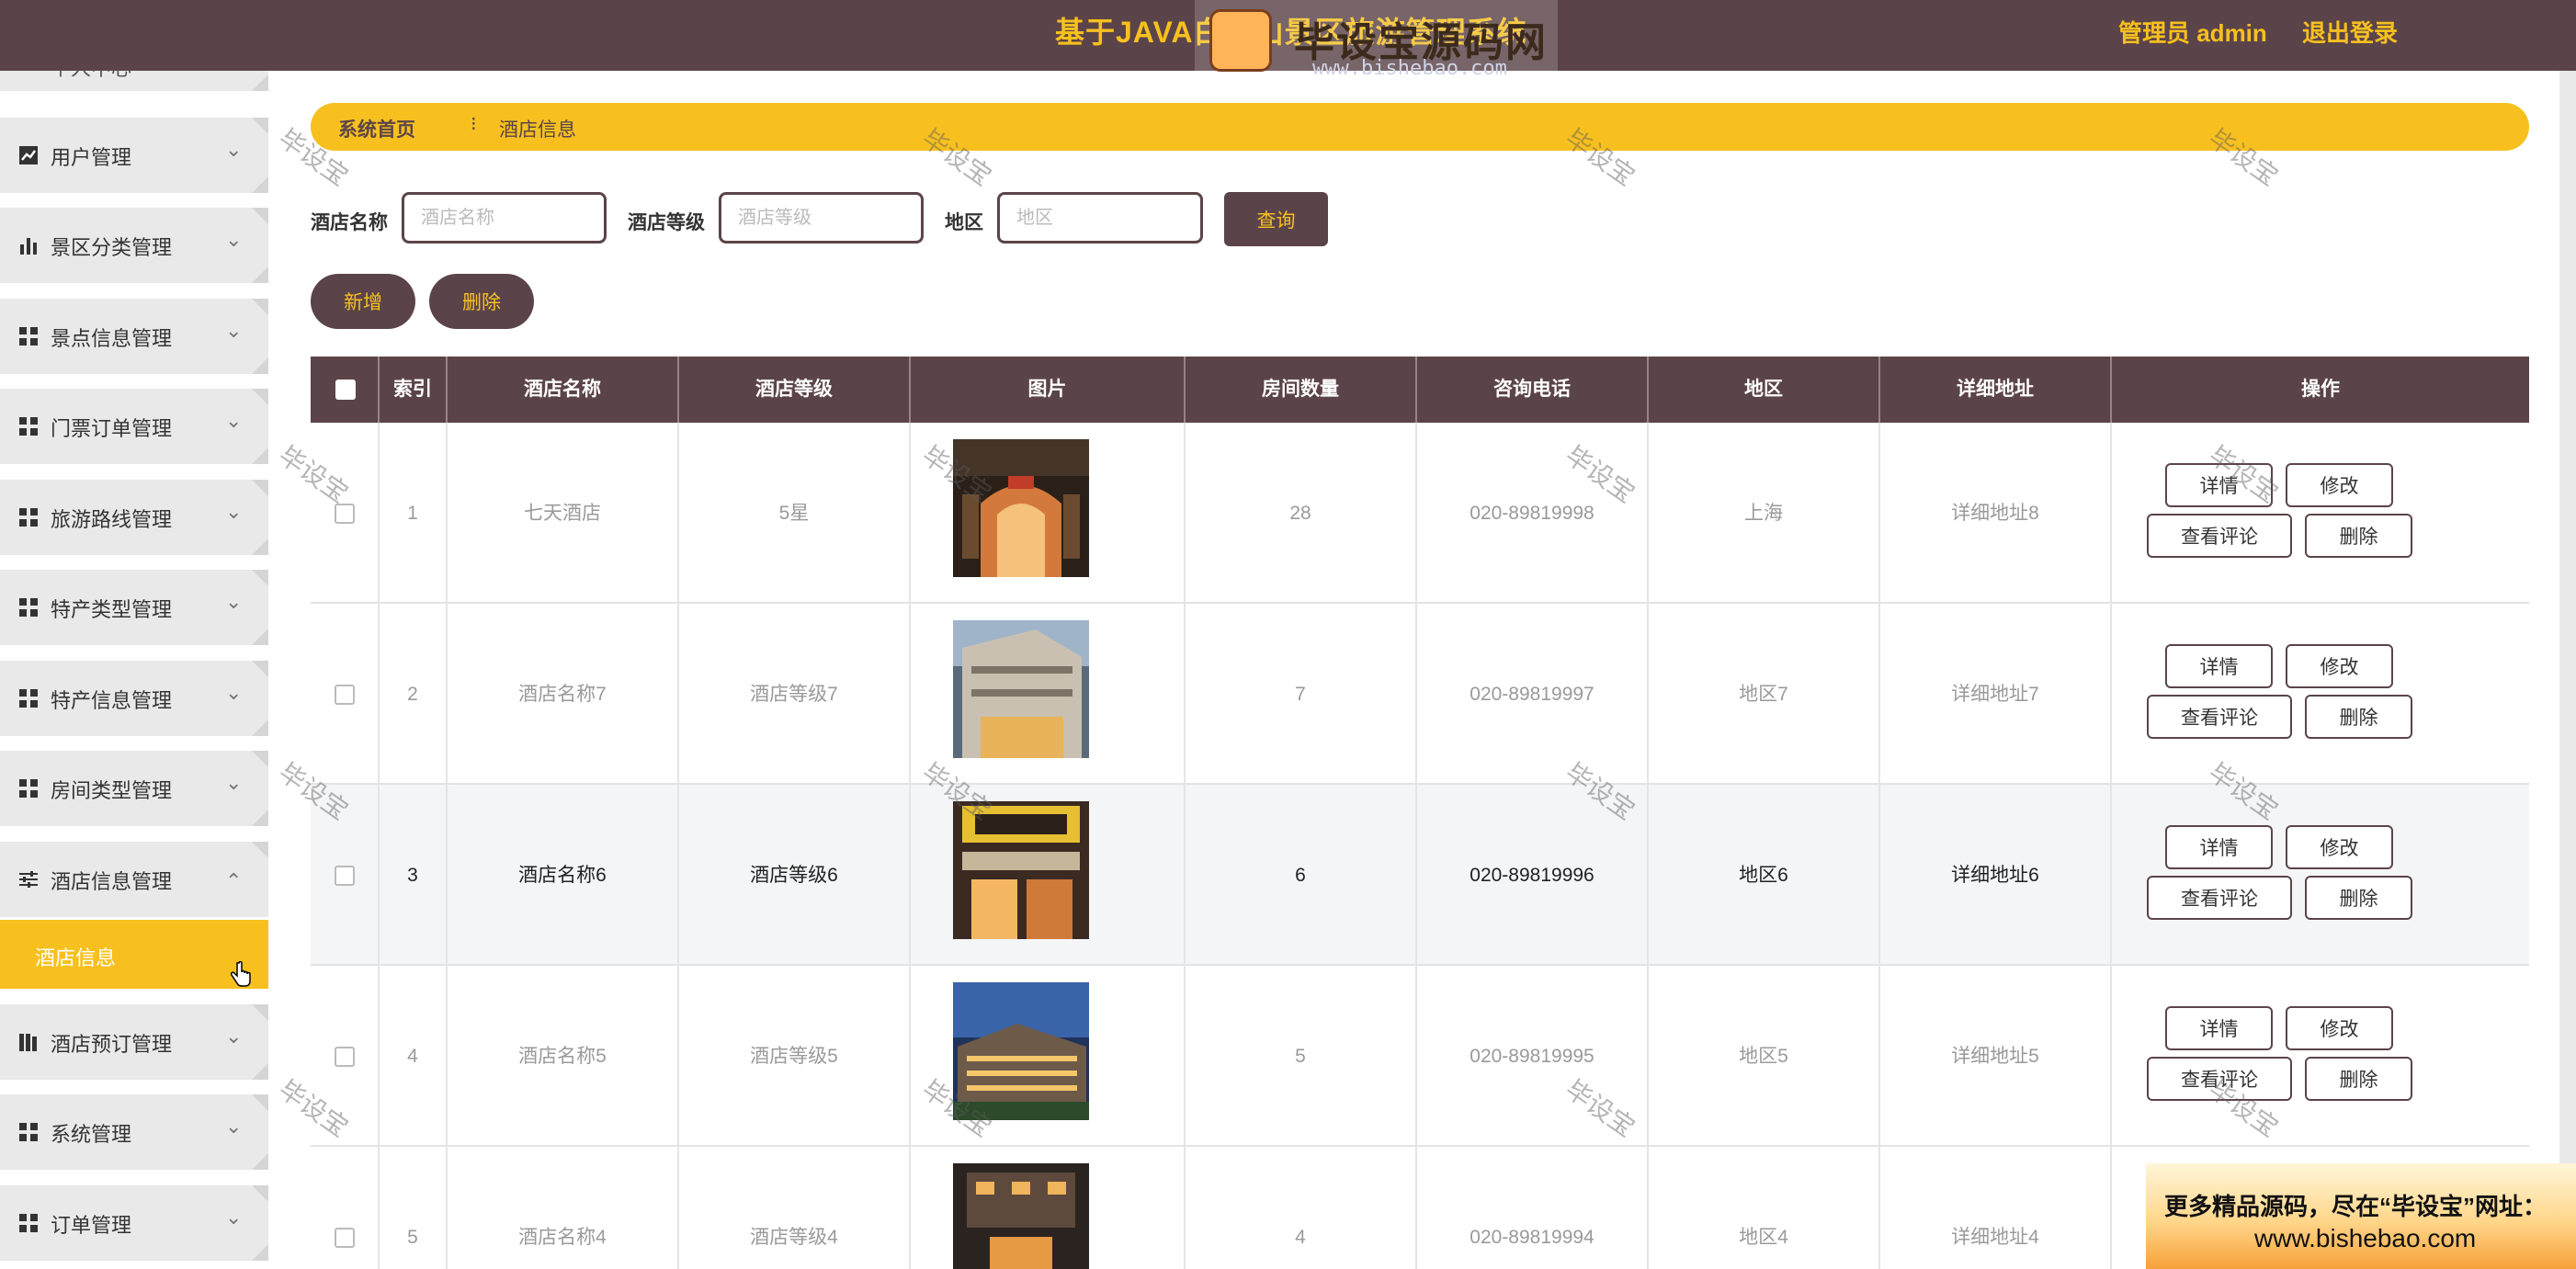  I want to click on watermark-url: www.bishebao.com, so click(1409, 68).